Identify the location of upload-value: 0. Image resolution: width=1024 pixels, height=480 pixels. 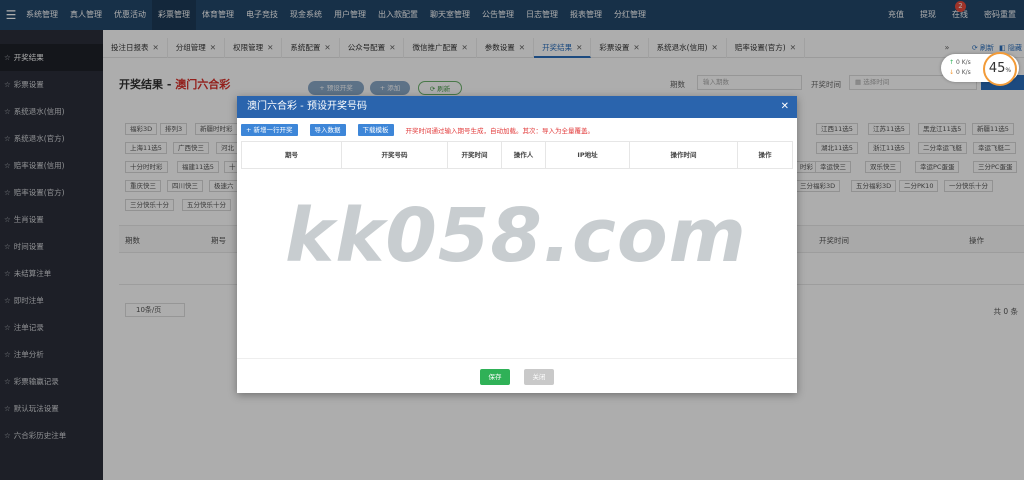
(957, 62).